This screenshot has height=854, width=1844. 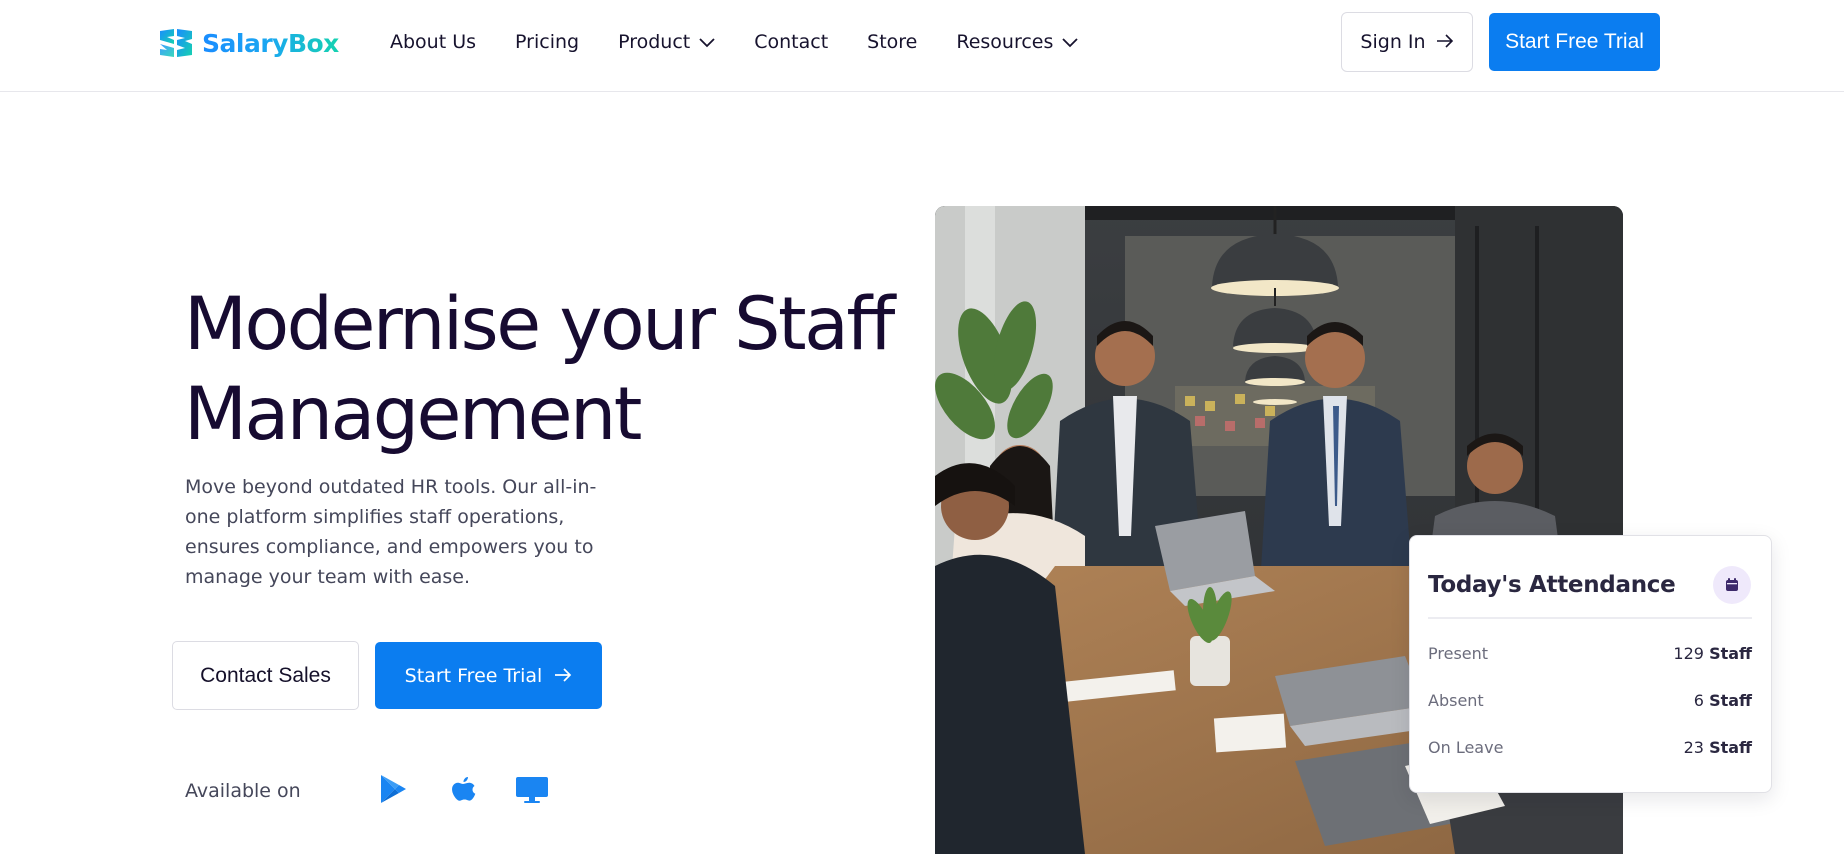 What do you see at coordinates (1590, 747) in the screenshot?
I see `attendance-row-on-leave: On Leave 23 Staff` at bounding box center [1590, 747].